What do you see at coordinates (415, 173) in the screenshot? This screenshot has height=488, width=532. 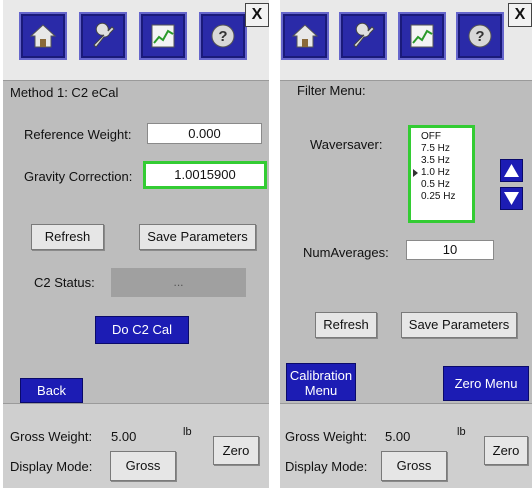 I see `selected-marker-icon` at bounding box center [415, 173].